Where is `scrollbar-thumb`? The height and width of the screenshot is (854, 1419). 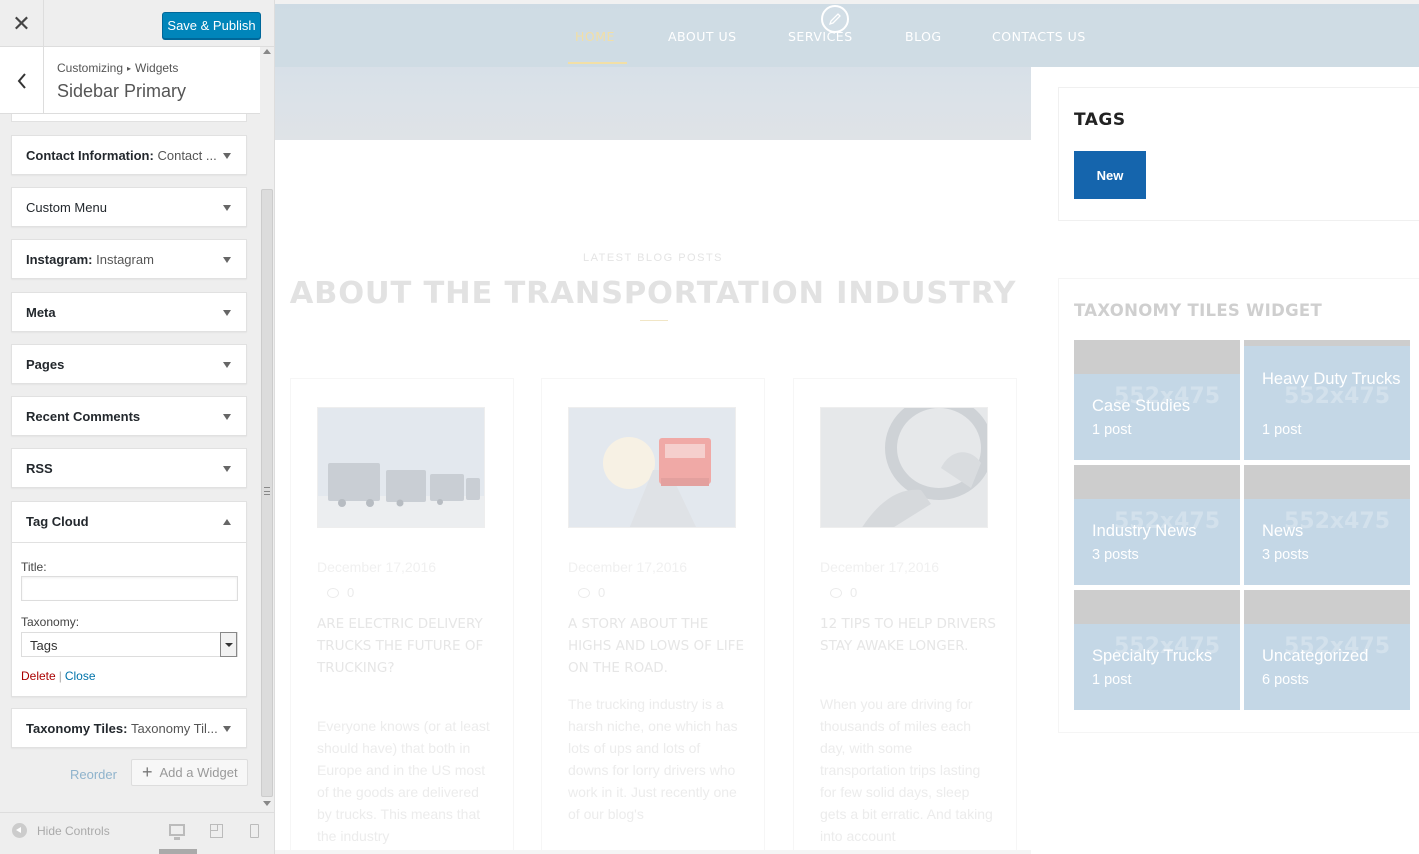 scrollbar-thumb is located at coordinates (267, 493).